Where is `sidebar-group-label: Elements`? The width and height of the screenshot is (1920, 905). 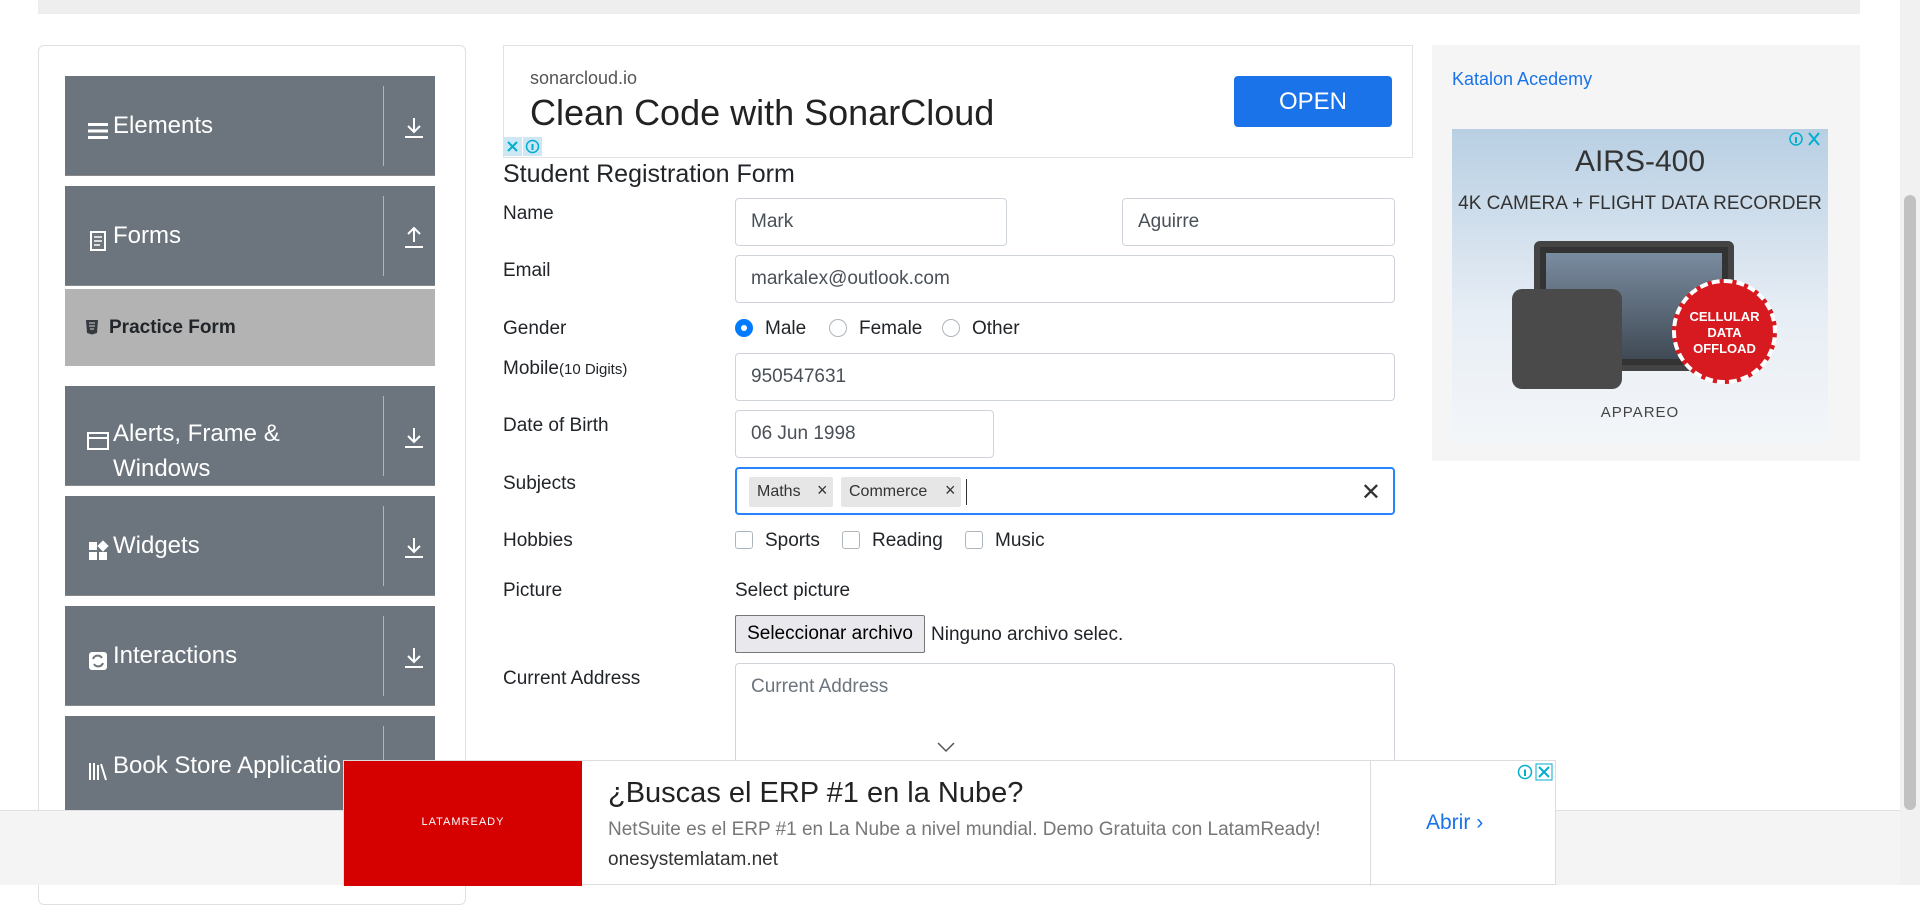 sidebar-group-label: Elements is located at coordinates (163, 125).